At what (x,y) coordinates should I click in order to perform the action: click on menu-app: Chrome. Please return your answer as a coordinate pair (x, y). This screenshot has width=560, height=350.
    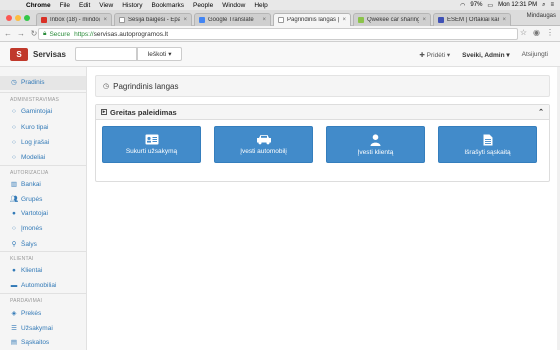
    Looking at the image, I should click on (38, 5).